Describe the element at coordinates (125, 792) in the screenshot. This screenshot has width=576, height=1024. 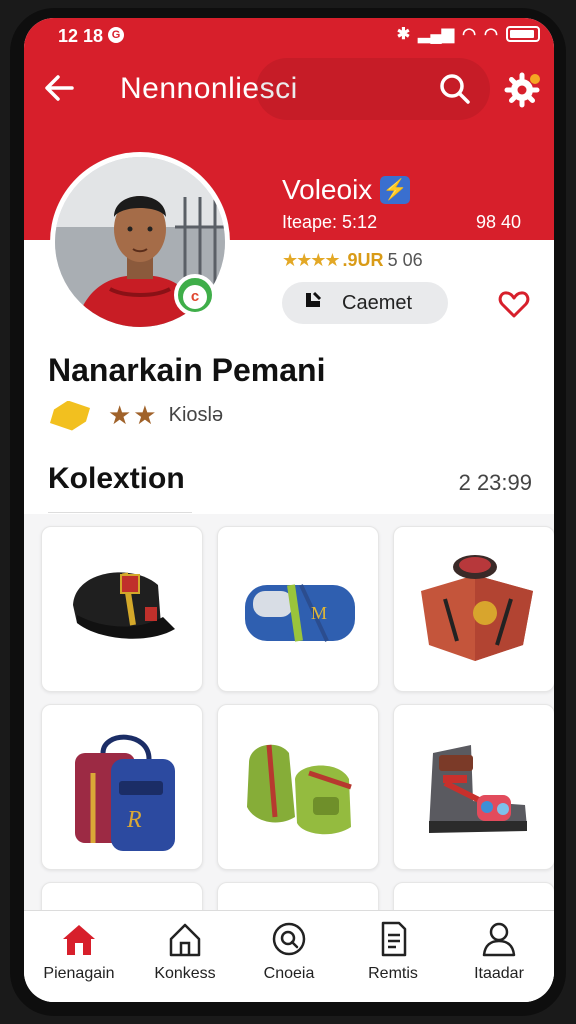
I see `backpack-icon: R` at that location.